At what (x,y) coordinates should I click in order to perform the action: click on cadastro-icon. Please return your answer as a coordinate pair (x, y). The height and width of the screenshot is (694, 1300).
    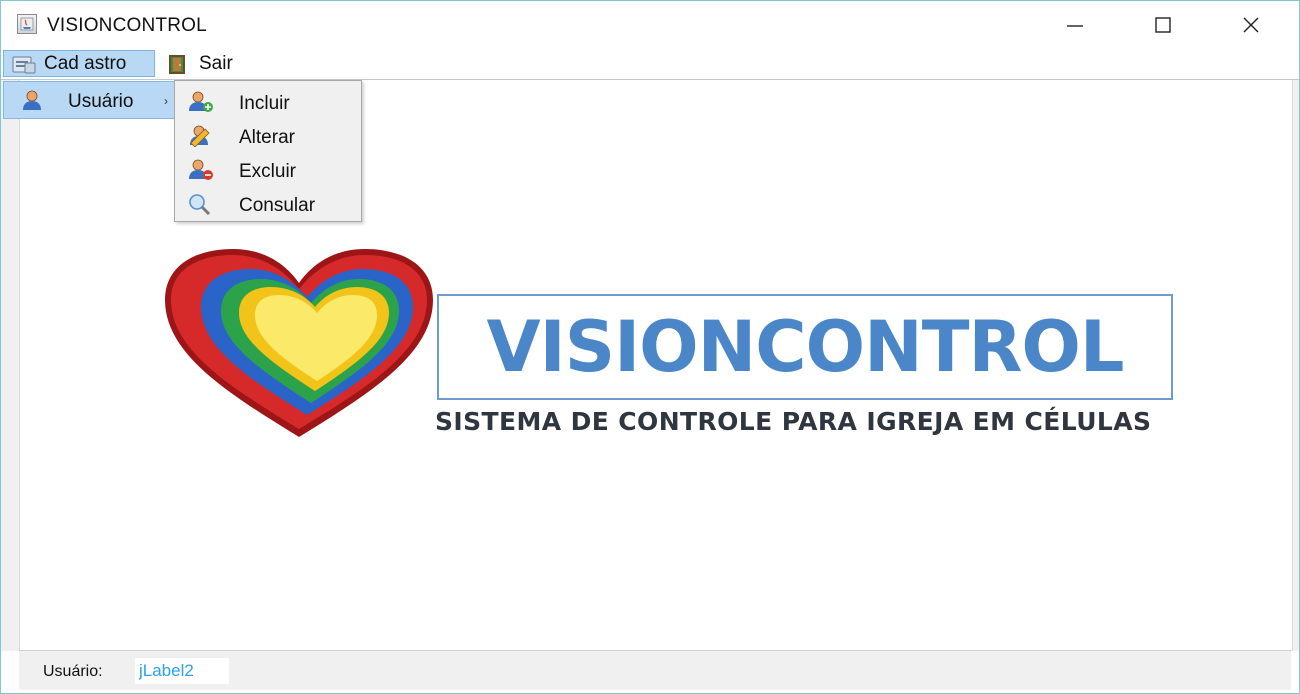
    Looking at the image, I should click on (24, 64).